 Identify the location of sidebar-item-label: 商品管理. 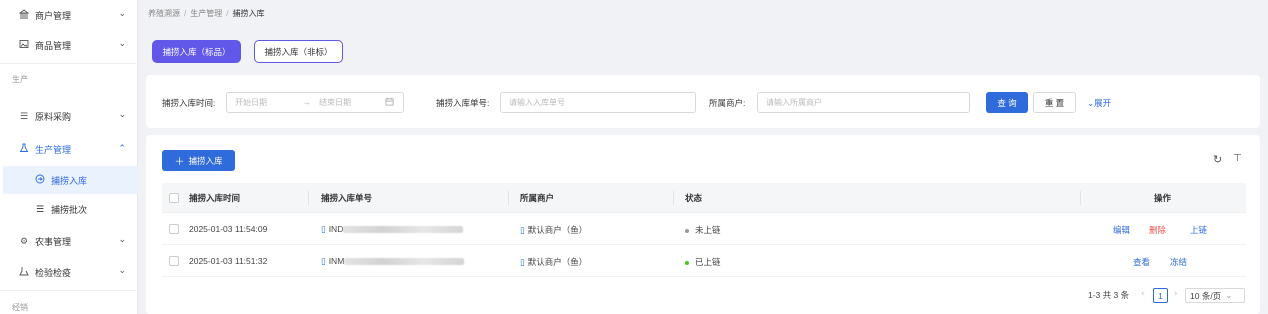
(53, 45).